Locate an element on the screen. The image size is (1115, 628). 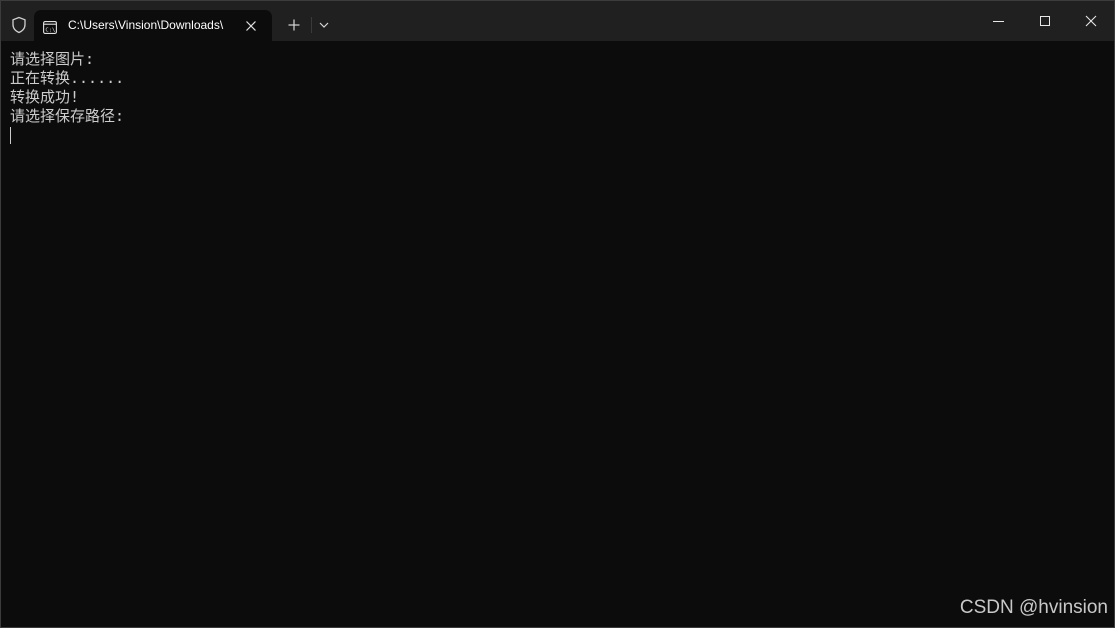
text-cursor is located at coordinates (10, 135).